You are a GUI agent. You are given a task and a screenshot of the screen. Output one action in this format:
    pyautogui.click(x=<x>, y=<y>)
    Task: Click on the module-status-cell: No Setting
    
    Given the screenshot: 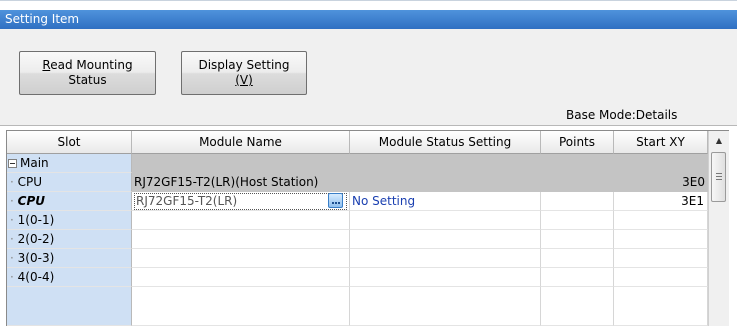 What is the action you would take?
    pyautogui.click(x=445, y=201)
    